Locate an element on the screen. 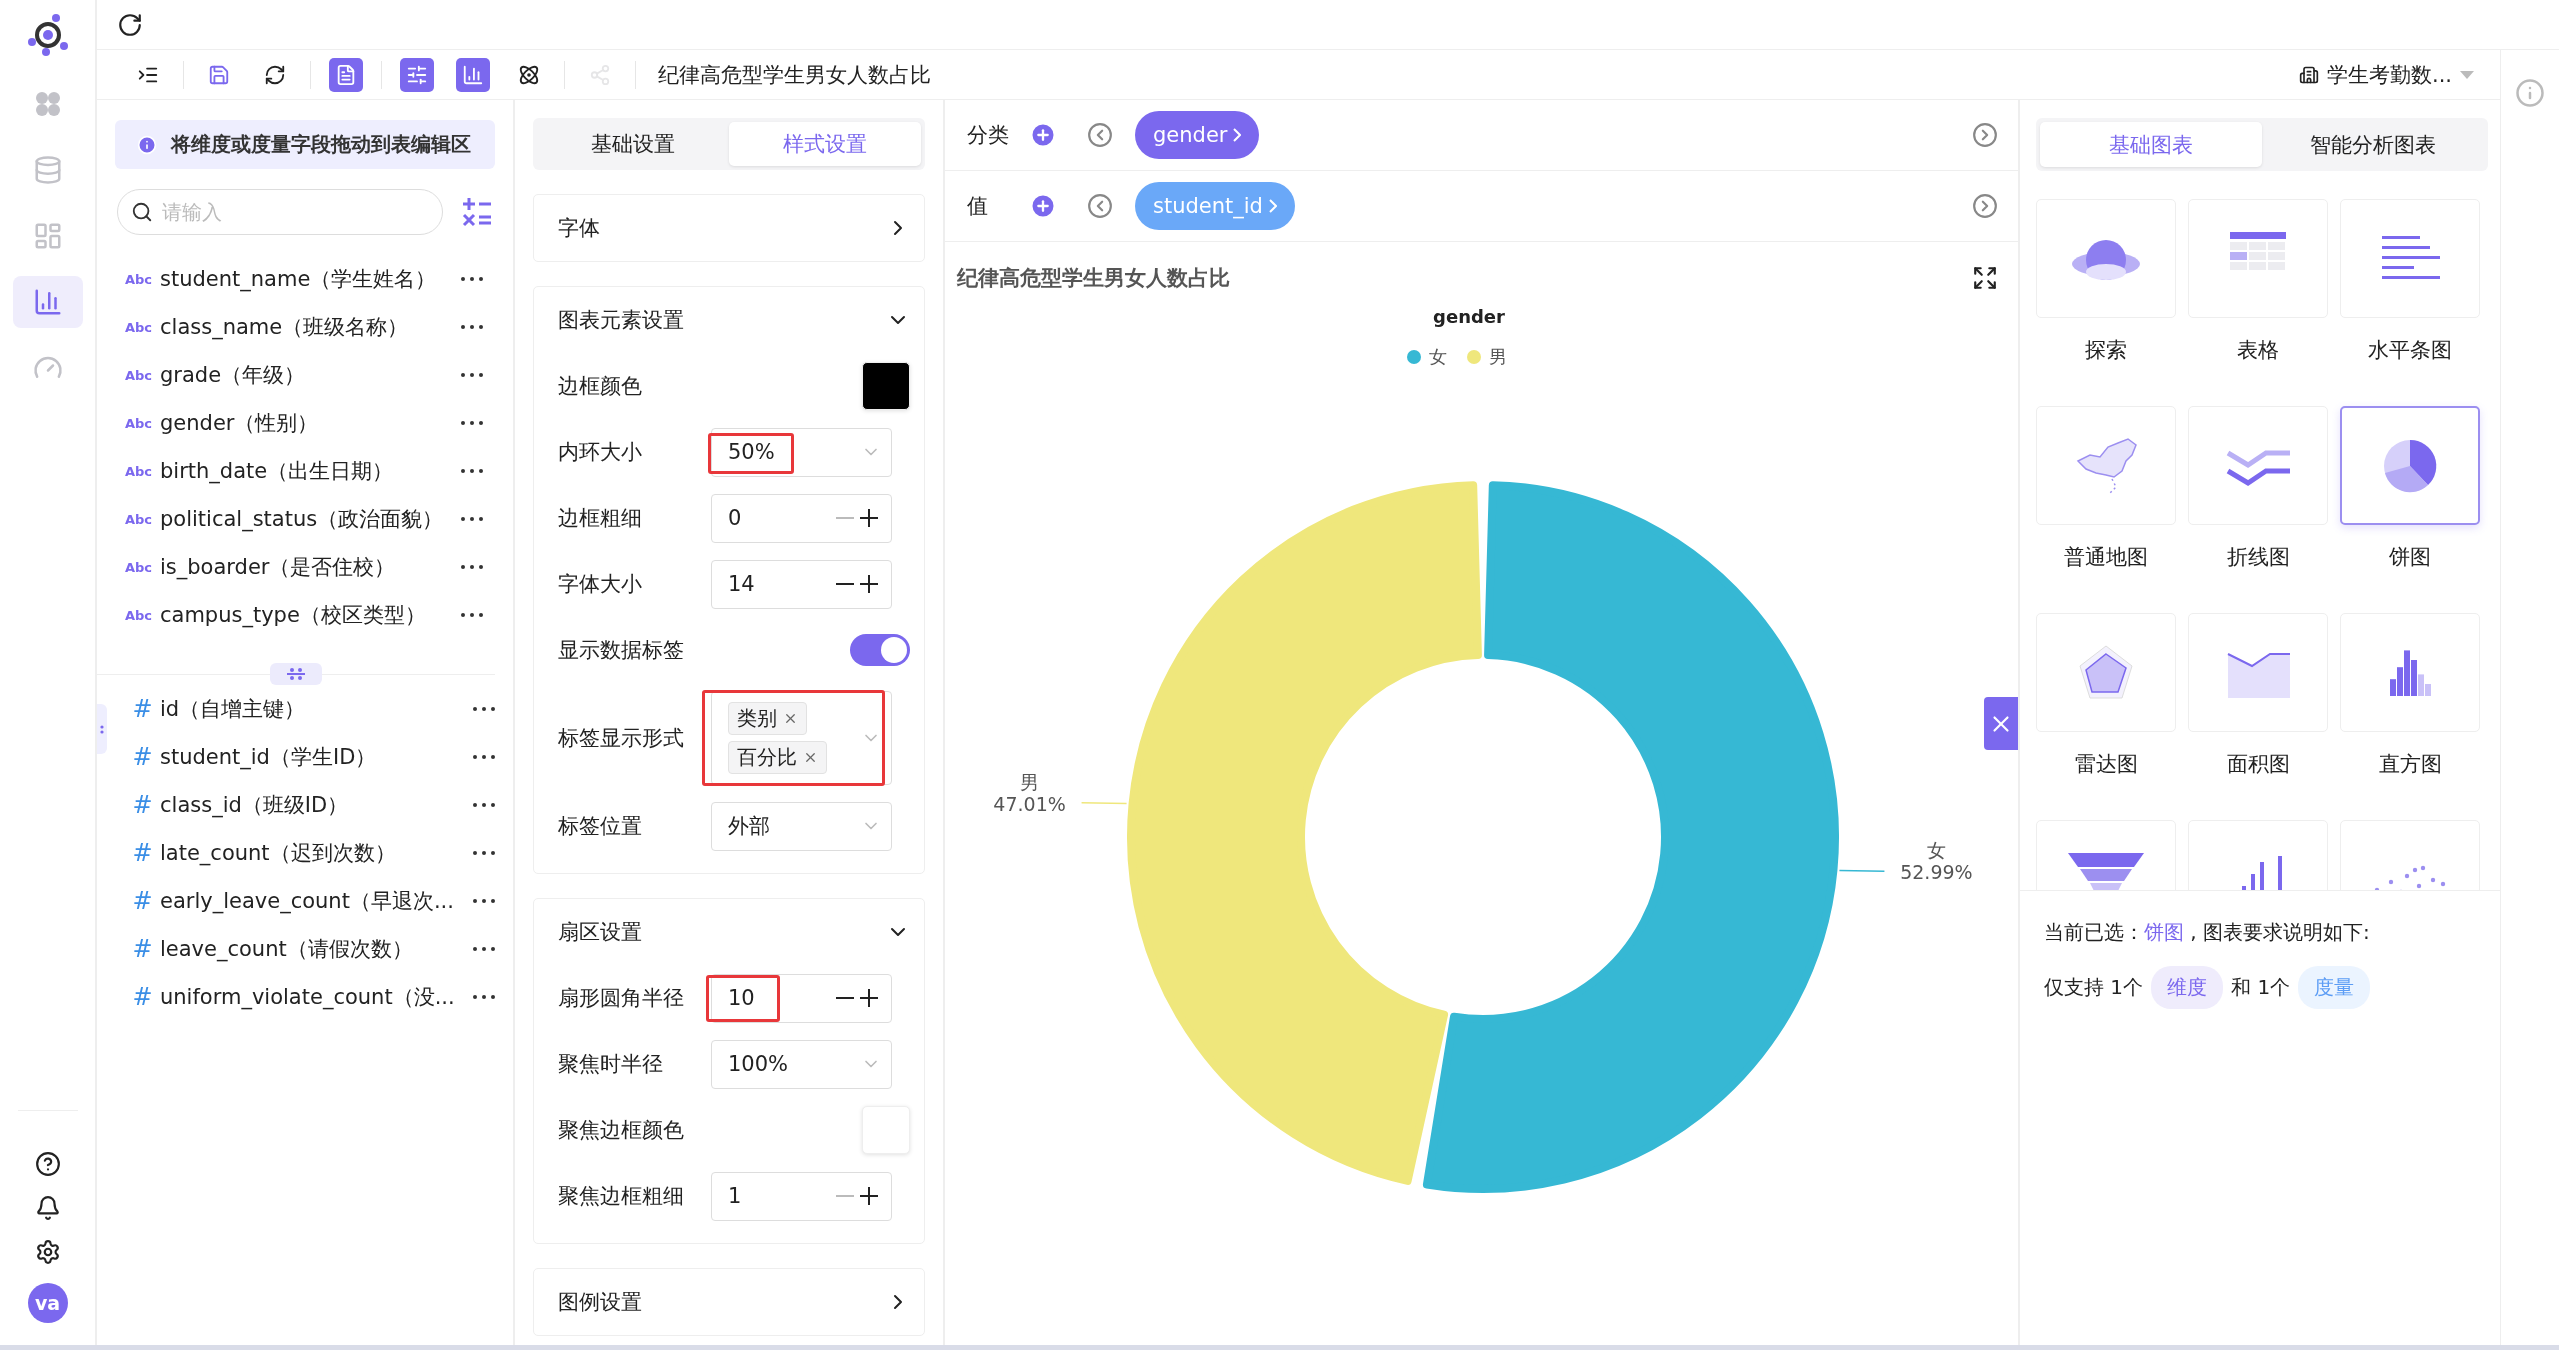 This screenshot has height=1350, width=2559. settings-icon is located at coordinates (47, 1252).